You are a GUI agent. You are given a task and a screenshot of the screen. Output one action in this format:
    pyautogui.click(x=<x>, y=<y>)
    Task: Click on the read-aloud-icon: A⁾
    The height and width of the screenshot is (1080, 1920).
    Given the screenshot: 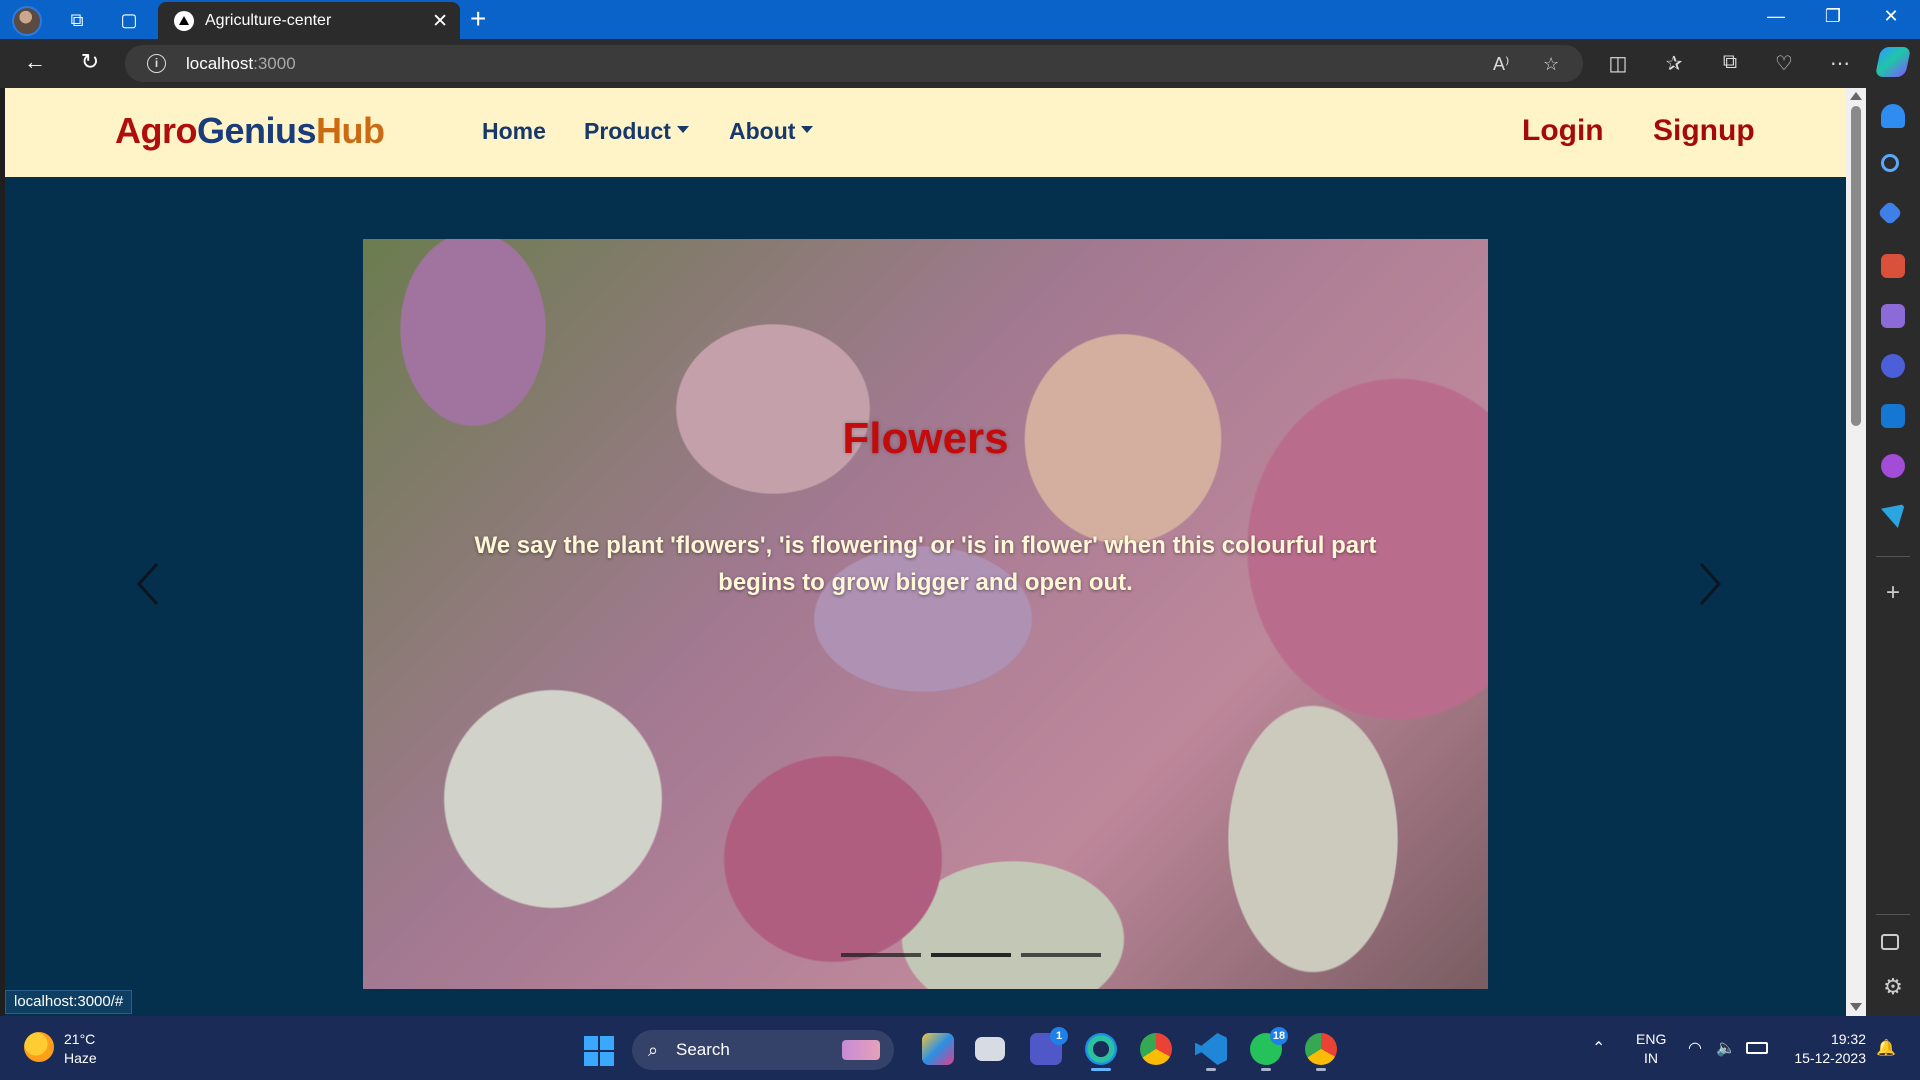 What is the action you would take?
    pyautogui.click(x=1501, y=64)
    